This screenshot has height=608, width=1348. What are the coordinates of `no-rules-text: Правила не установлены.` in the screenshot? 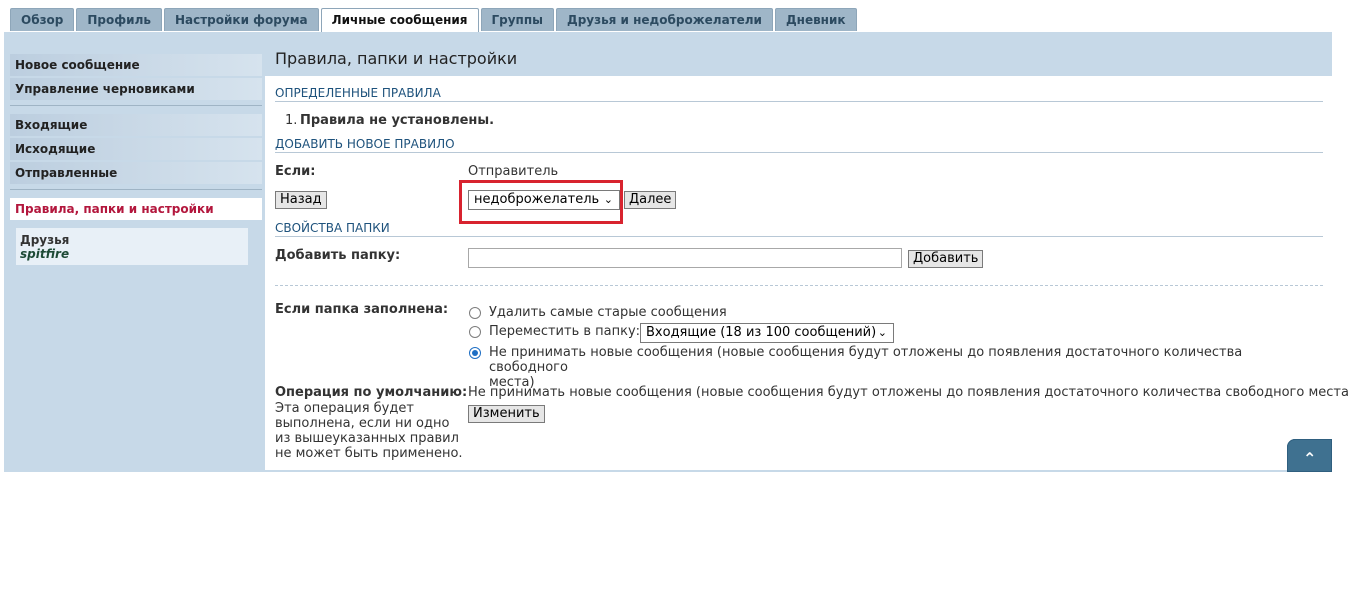 It's located at (397, 120).